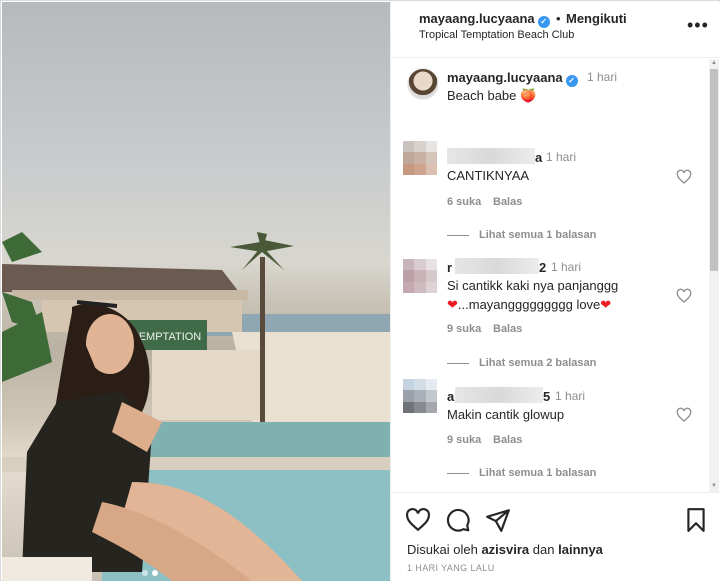  Describe the element at coordinates (458, 520) in the screenshot. I see `comment-bubble-icon` at that location.